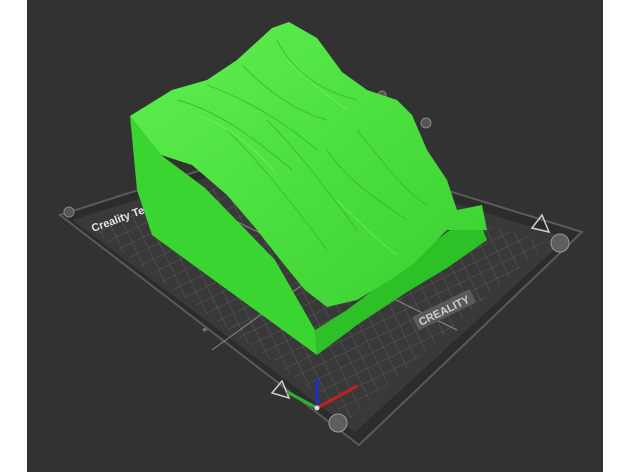 Image resolution: width=628 pixels, height=472 pixels. Describe the element at coordinates (205, 330) in the screenshot. I see `bed-marker-left: ⌖` at that location.